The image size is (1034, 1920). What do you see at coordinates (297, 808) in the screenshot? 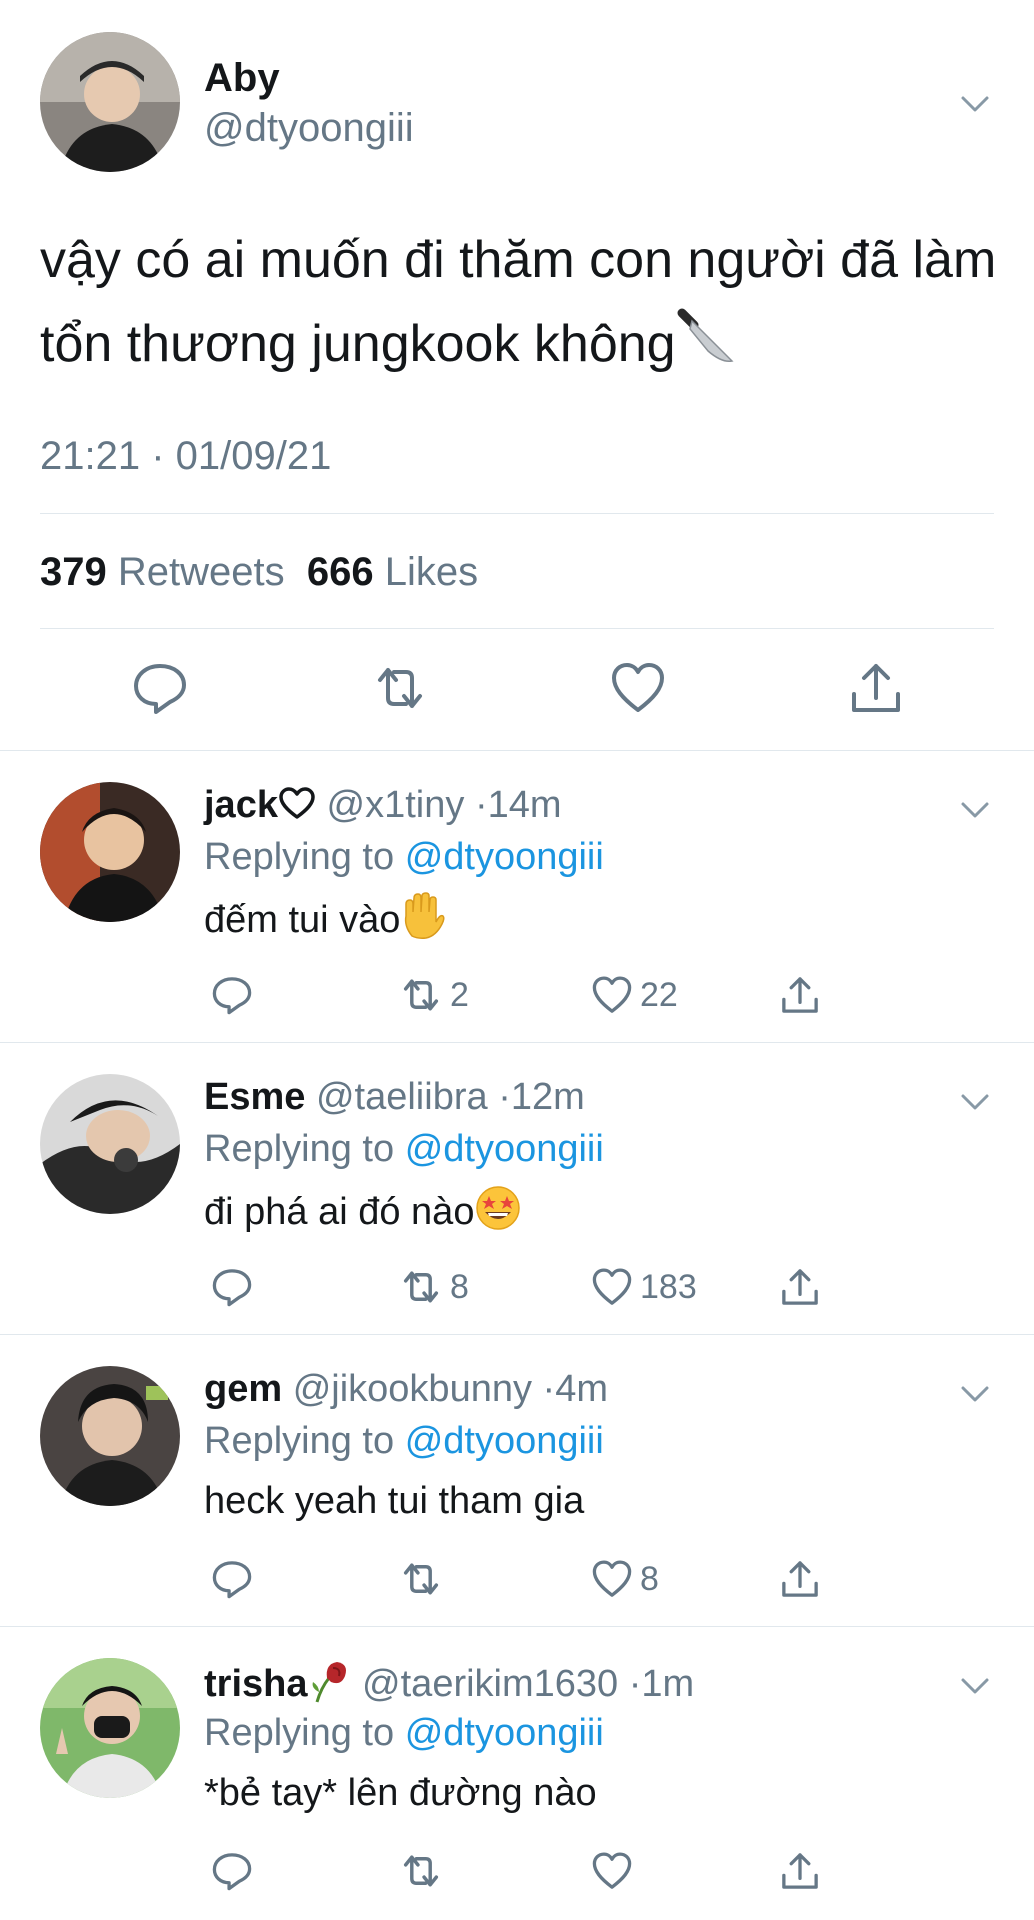
I see `heart-outline-emoji-icon` at bounding box center [297, 808].